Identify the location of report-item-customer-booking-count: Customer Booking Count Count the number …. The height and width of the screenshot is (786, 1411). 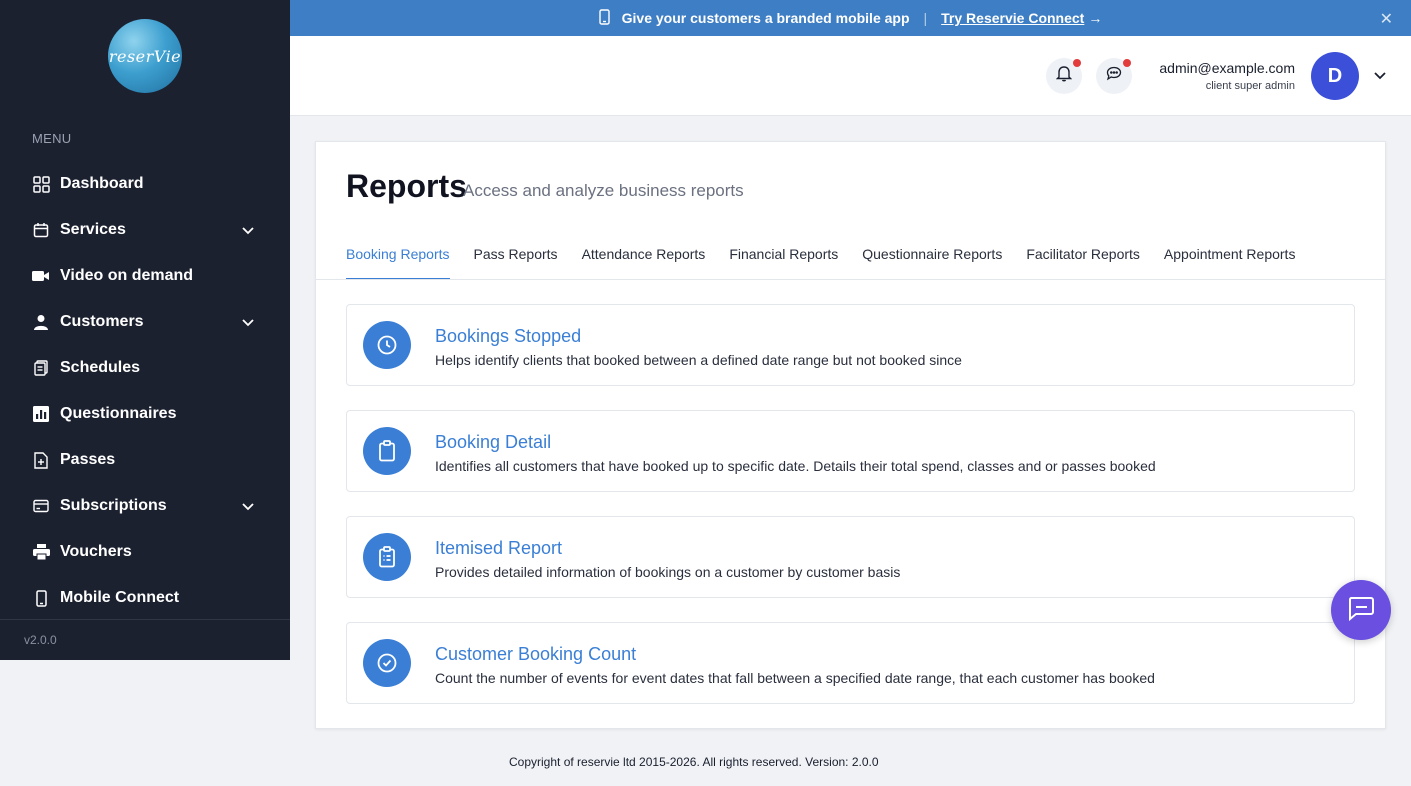
(850, 663).